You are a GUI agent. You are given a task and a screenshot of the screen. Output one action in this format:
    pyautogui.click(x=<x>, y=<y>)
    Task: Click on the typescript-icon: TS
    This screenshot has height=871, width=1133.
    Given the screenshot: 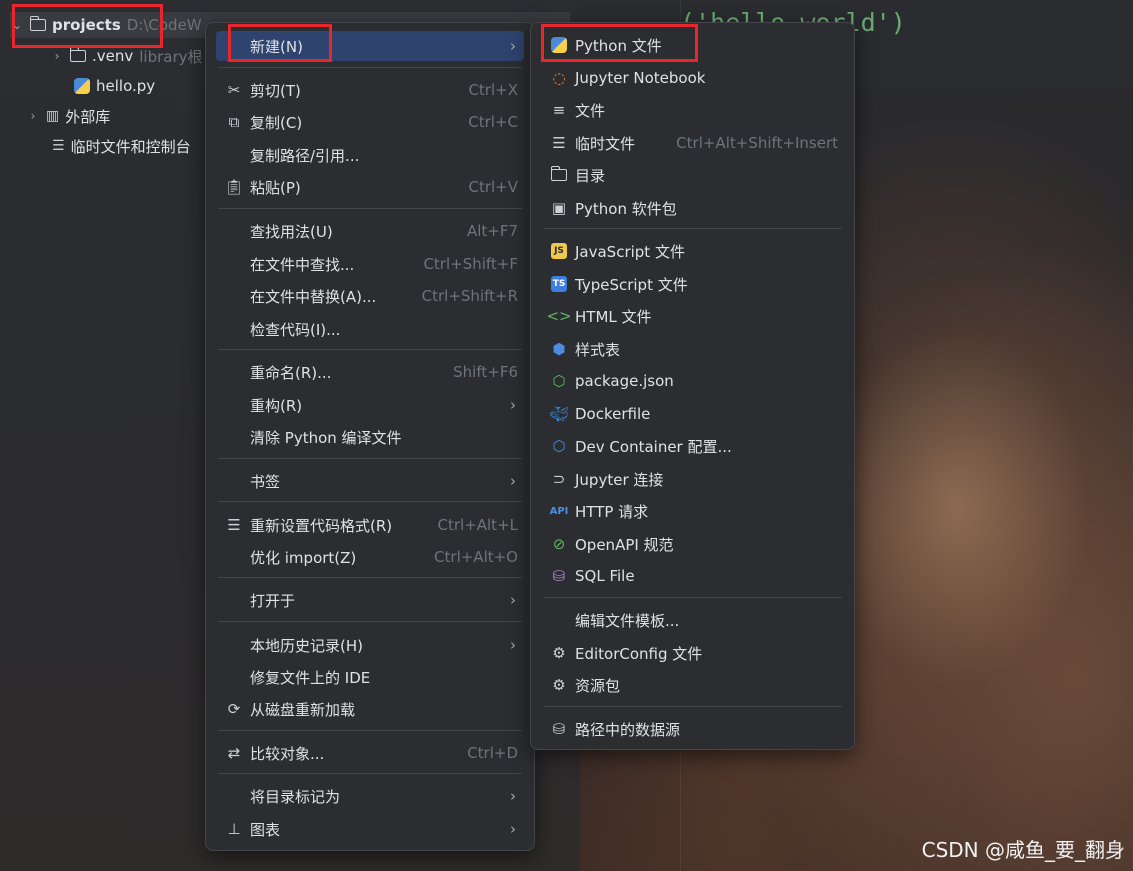 What is the action you would take?
    pyautogui.click(x=559, y=284)
    